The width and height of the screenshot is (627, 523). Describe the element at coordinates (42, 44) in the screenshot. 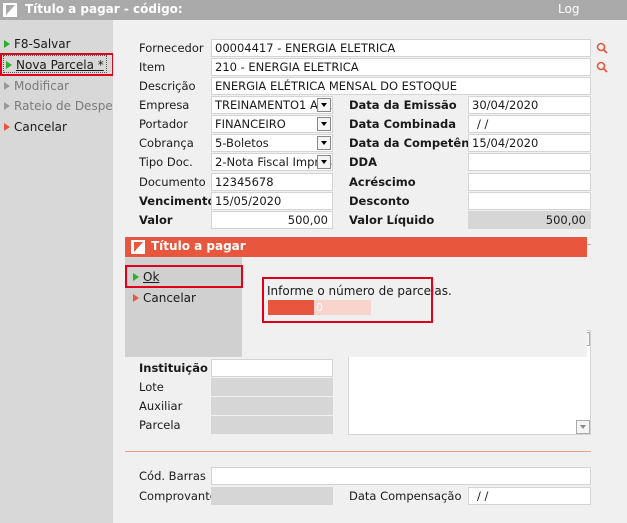

I see `sidebar-item-label: F8-Salvar` at that location.